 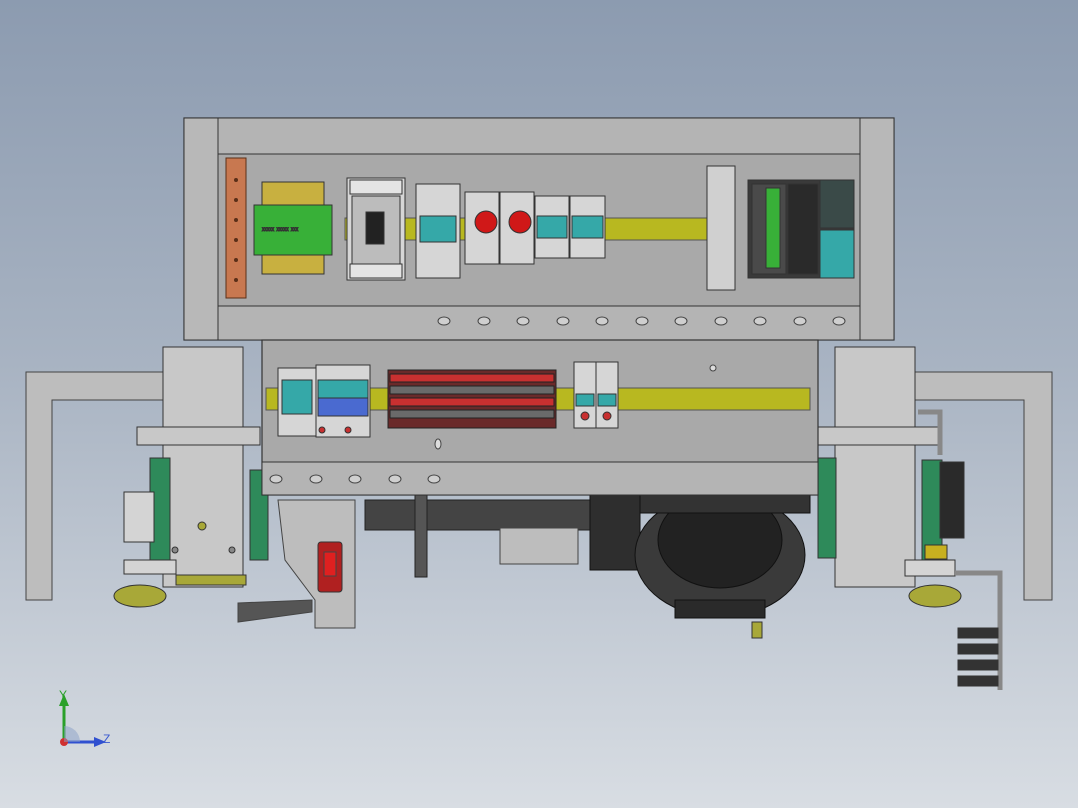 I want to click on pneumatic-fittings, so click(x=978, y=657).